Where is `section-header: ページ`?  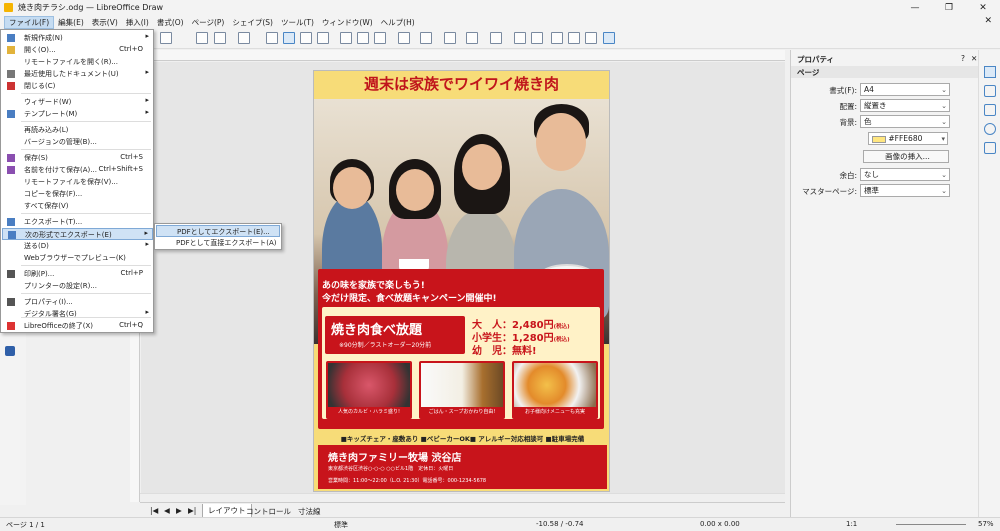
section-header: ページ is located at coordinates (885, 72).